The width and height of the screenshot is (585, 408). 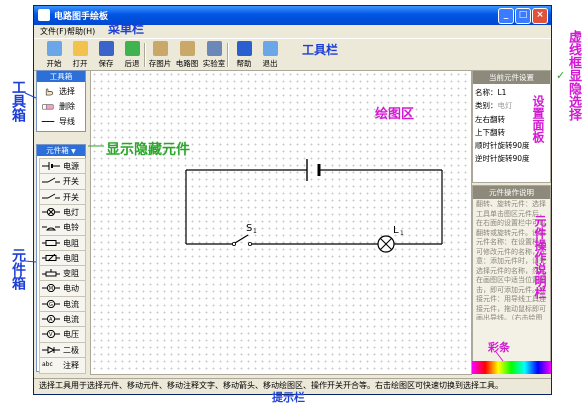 I want to click on colorbar-arrow, so click(x=499, y=356).